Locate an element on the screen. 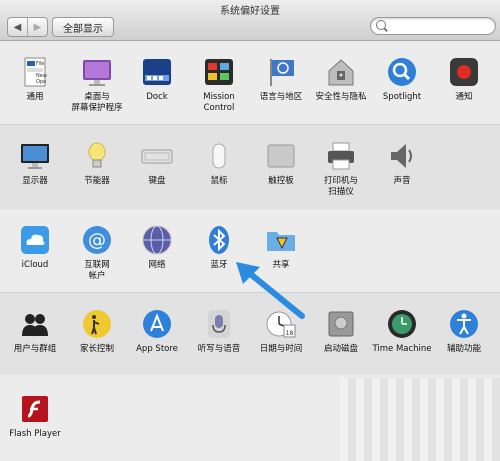 Image resolution: width=500 pixels, height=461 pixels. pane-mouse: 鼠标 is located at coordinates (219, 163).